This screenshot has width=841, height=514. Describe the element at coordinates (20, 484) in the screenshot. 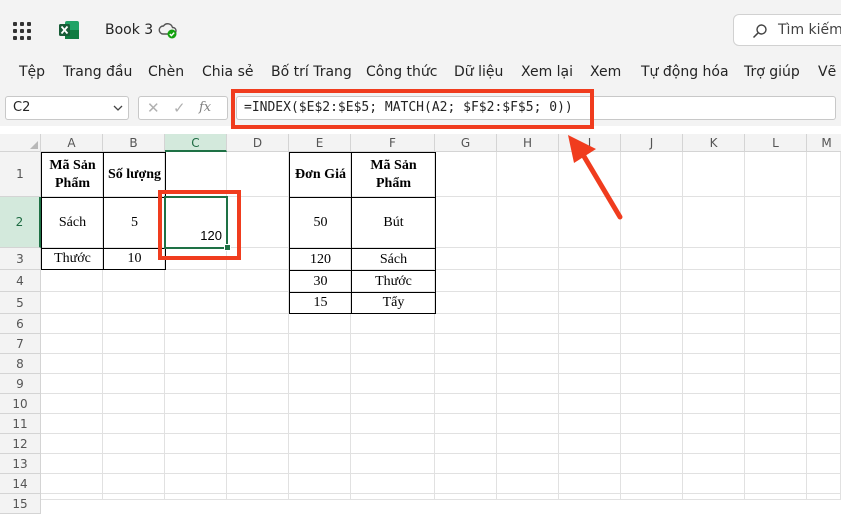

I see `row-header-14: 14` at that location.